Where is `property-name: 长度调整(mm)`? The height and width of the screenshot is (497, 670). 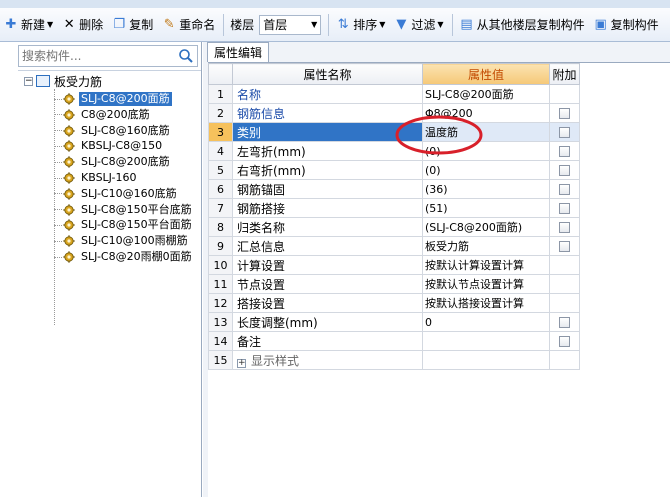 property-name: 长度调整(mm) is located at coordinates (327, 322).